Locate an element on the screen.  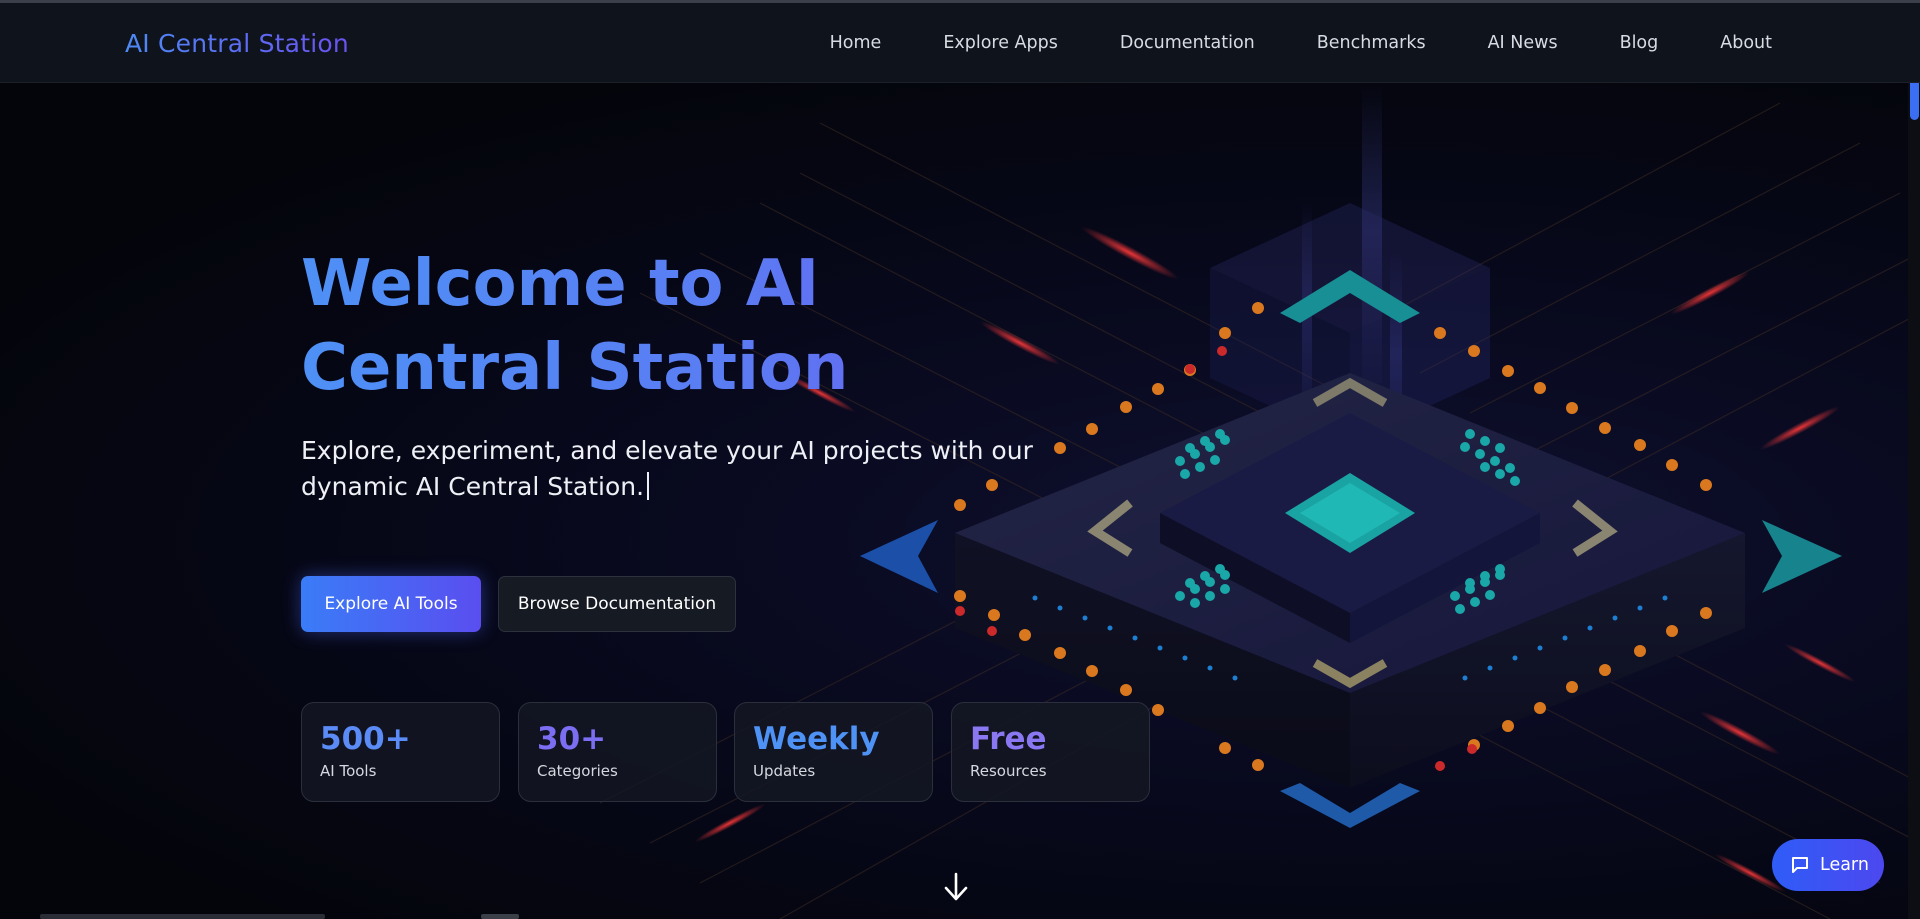
nav-link-ai-news: AI News is located at coordinates (1523, 43).